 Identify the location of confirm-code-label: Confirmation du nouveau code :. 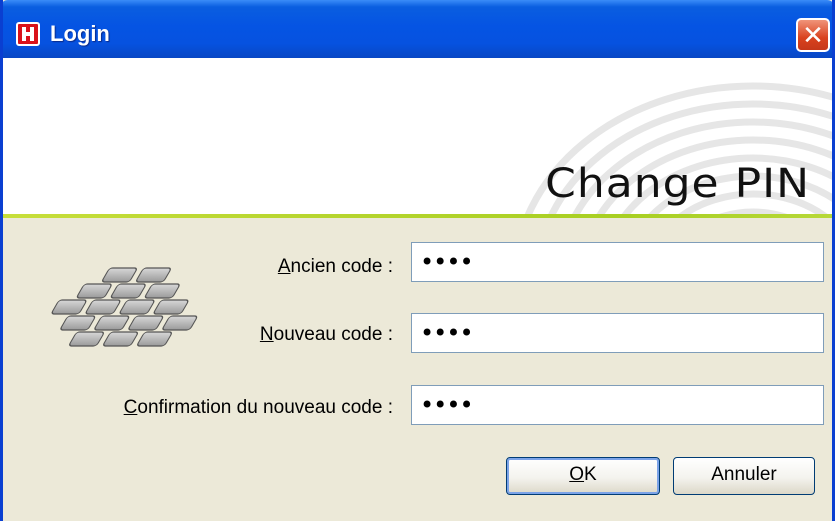
(258, 407).